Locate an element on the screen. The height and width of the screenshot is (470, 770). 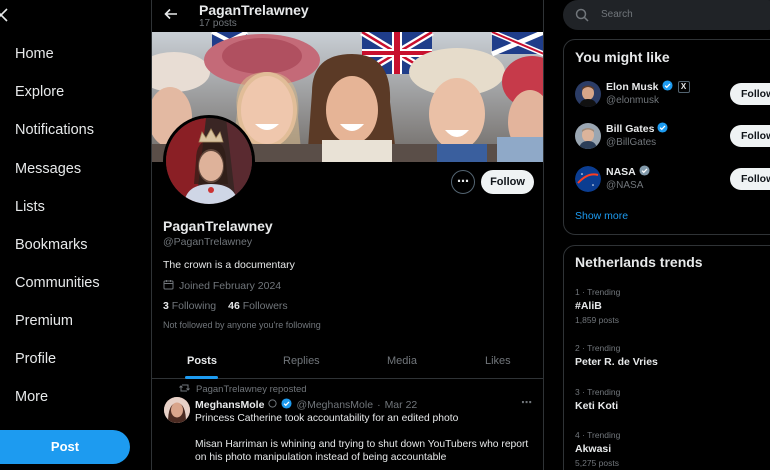
search-icon is located at coordinates (582, 15).